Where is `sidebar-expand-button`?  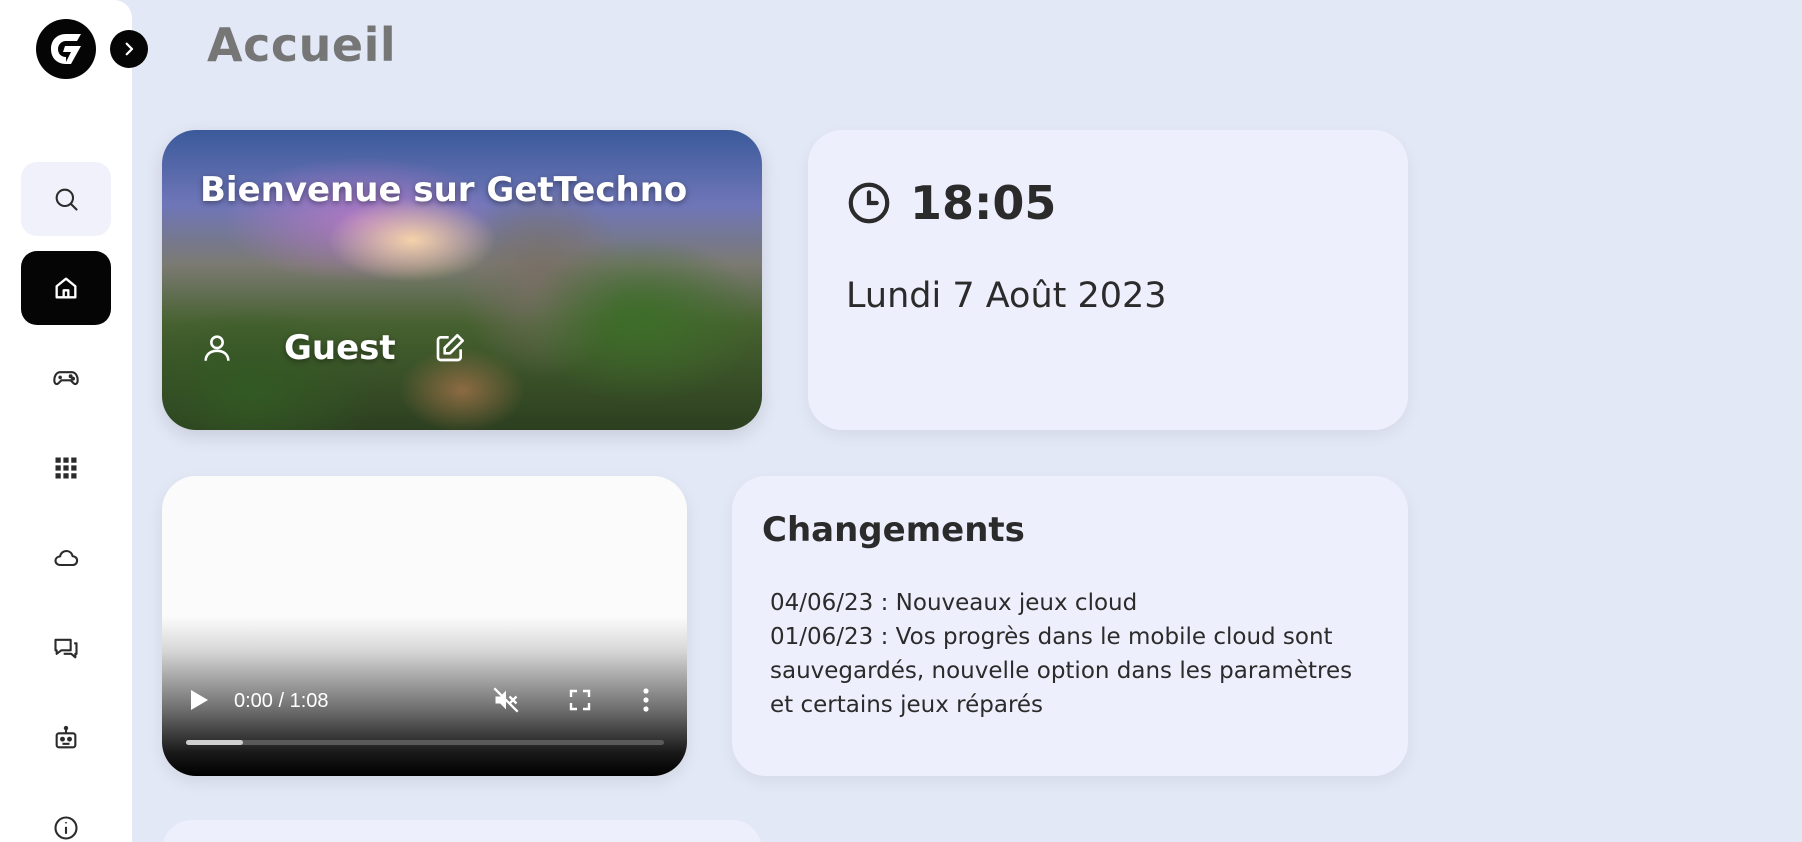
sidebar-expand-button is located at coordinates (129, 49).